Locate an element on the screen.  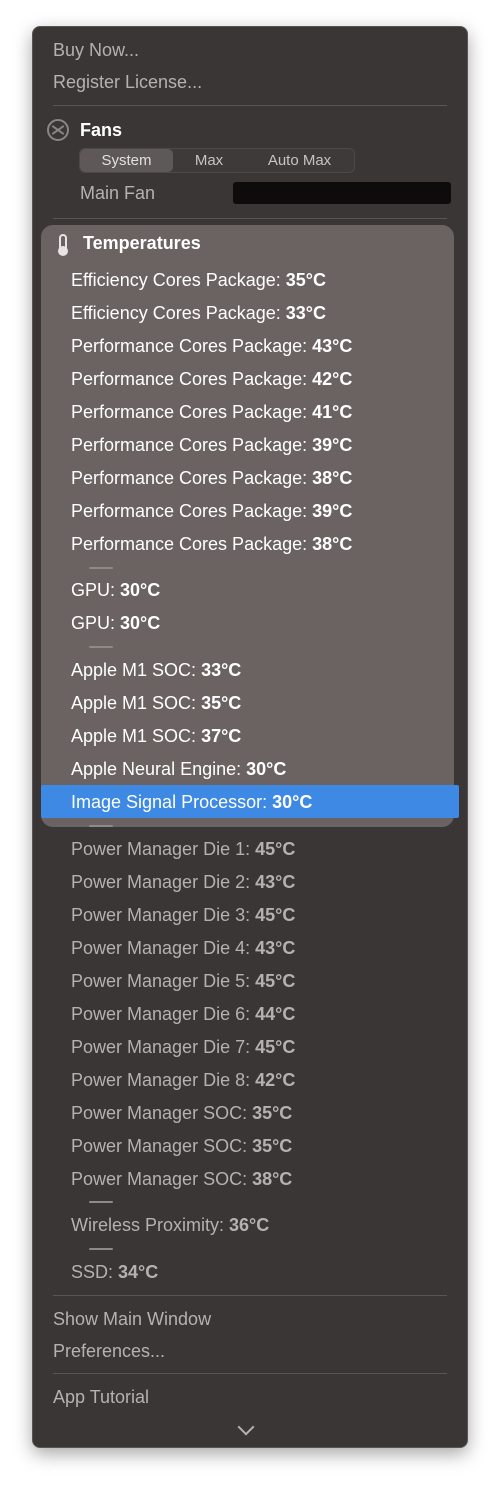
temperatures-section-header: Temperatures is located at coordinates (127, 243).